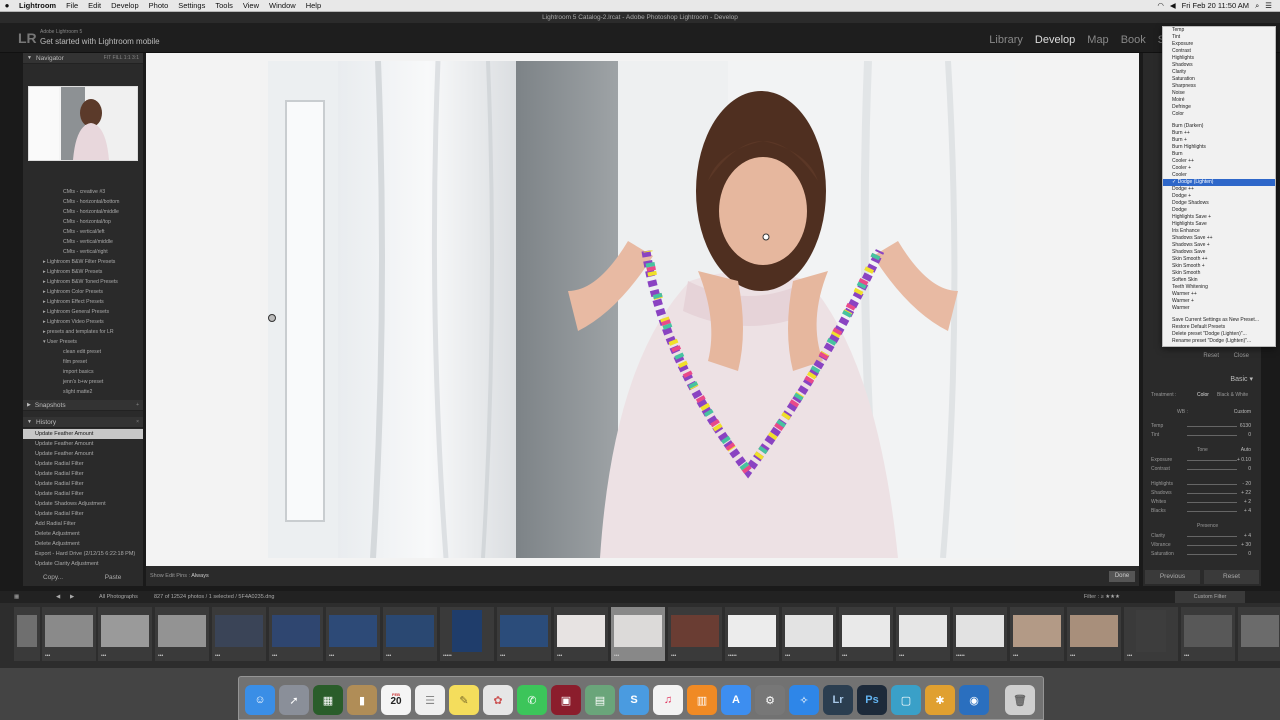  I want to click on menu-photo: Photo, so click(159, 5).